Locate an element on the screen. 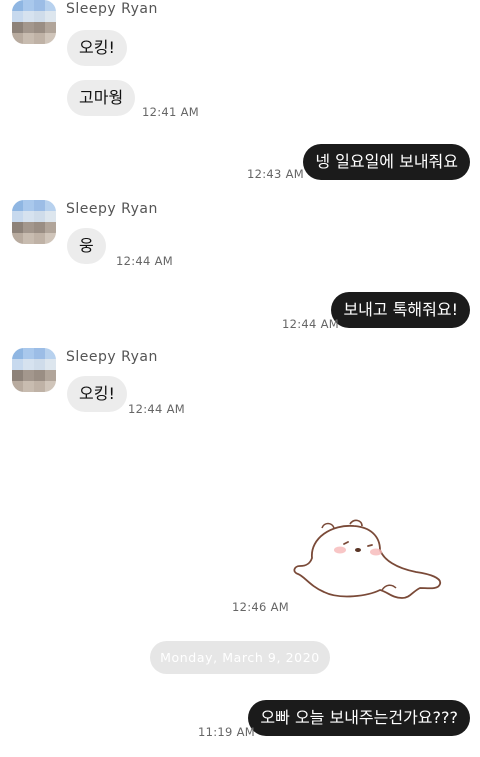  message-bubble-outgoing: 오빠 오늘 보내주는건가요??? is located at coordinates (359, 718).